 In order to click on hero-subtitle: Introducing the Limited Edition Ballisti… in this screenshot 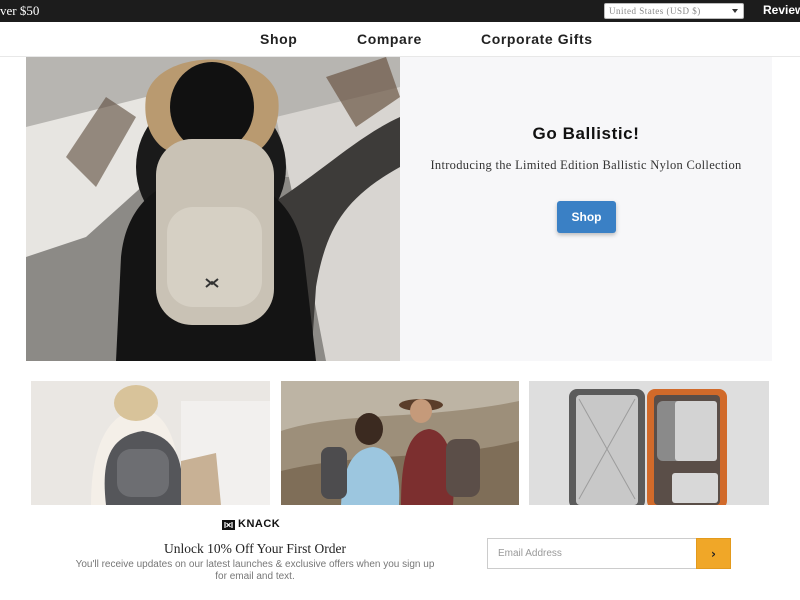, I will do `click(586, 165)`.